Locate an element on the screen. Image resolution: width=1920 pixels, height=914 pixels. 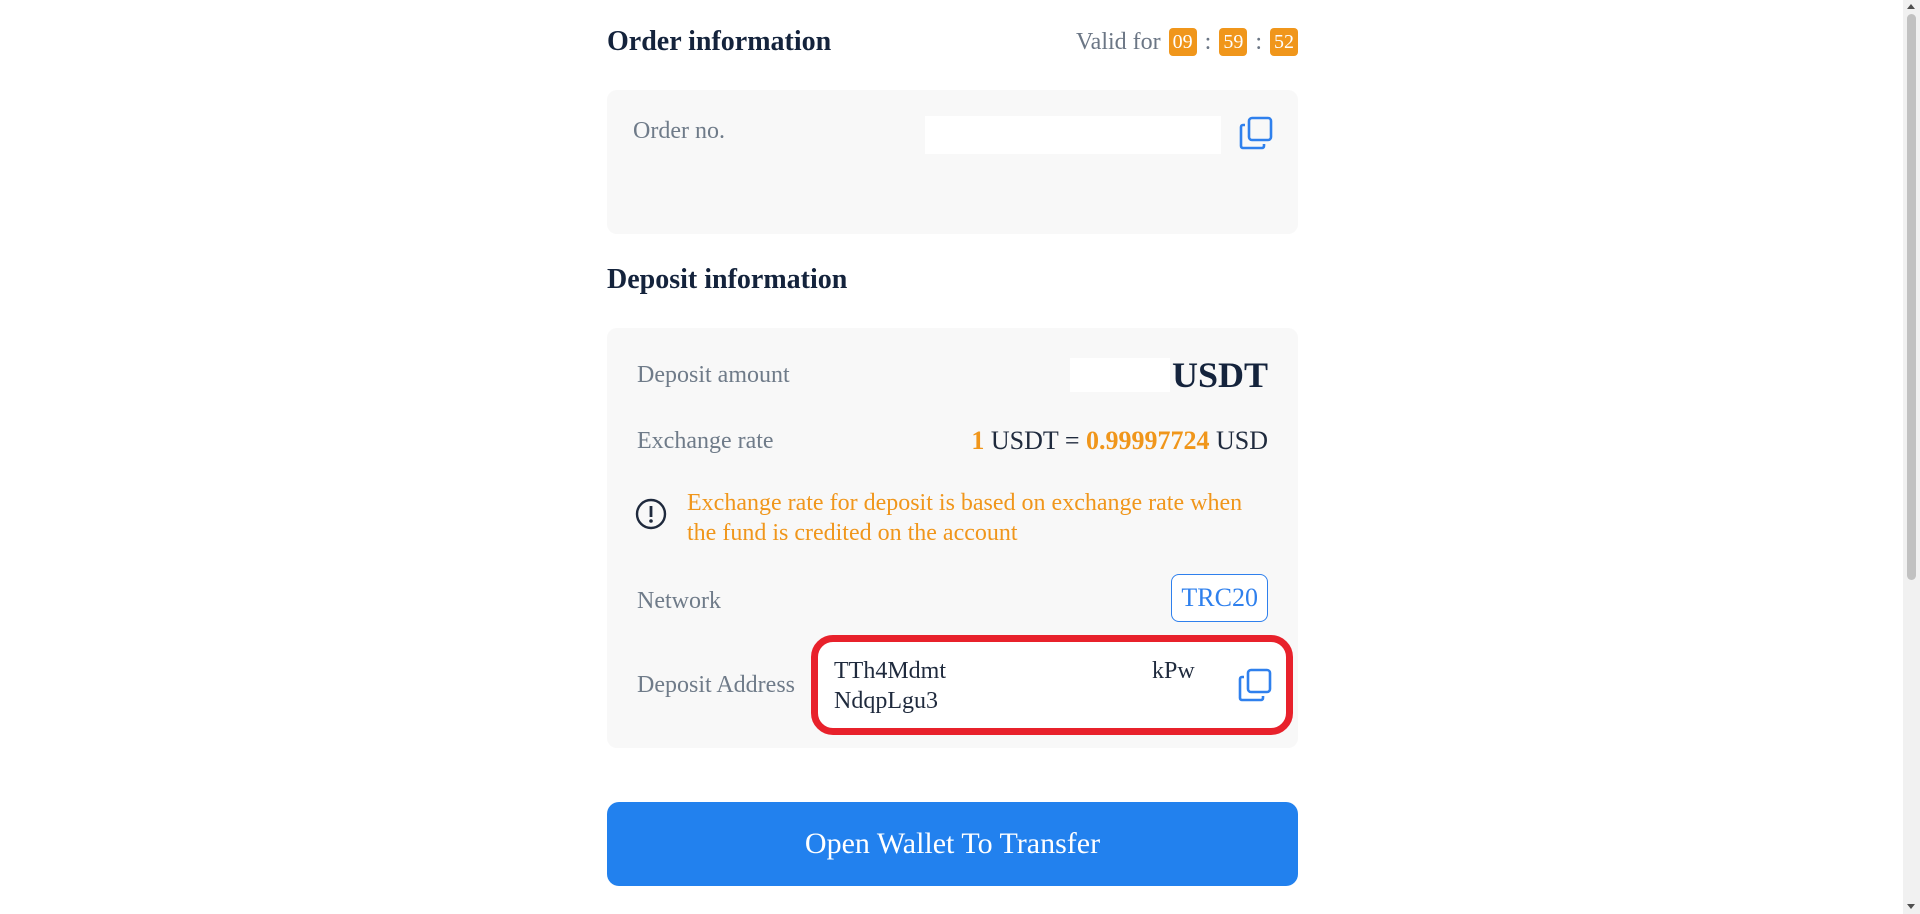
scroll-thumb is located at coordinates (1911, 297).